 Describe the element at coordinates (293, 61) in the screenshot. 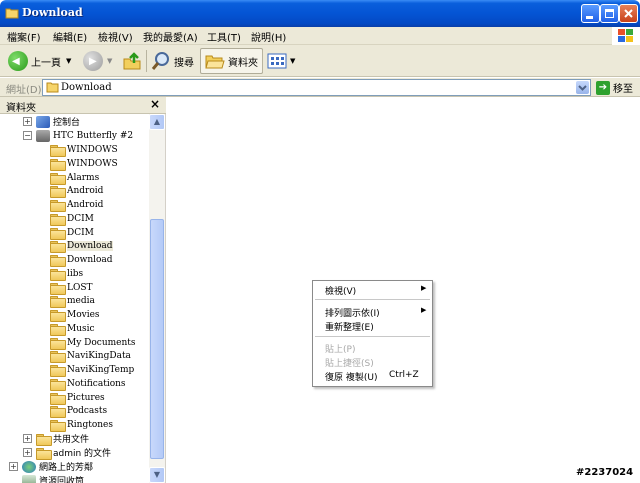

I see `views-dropdown-icon: ▼` at that location.